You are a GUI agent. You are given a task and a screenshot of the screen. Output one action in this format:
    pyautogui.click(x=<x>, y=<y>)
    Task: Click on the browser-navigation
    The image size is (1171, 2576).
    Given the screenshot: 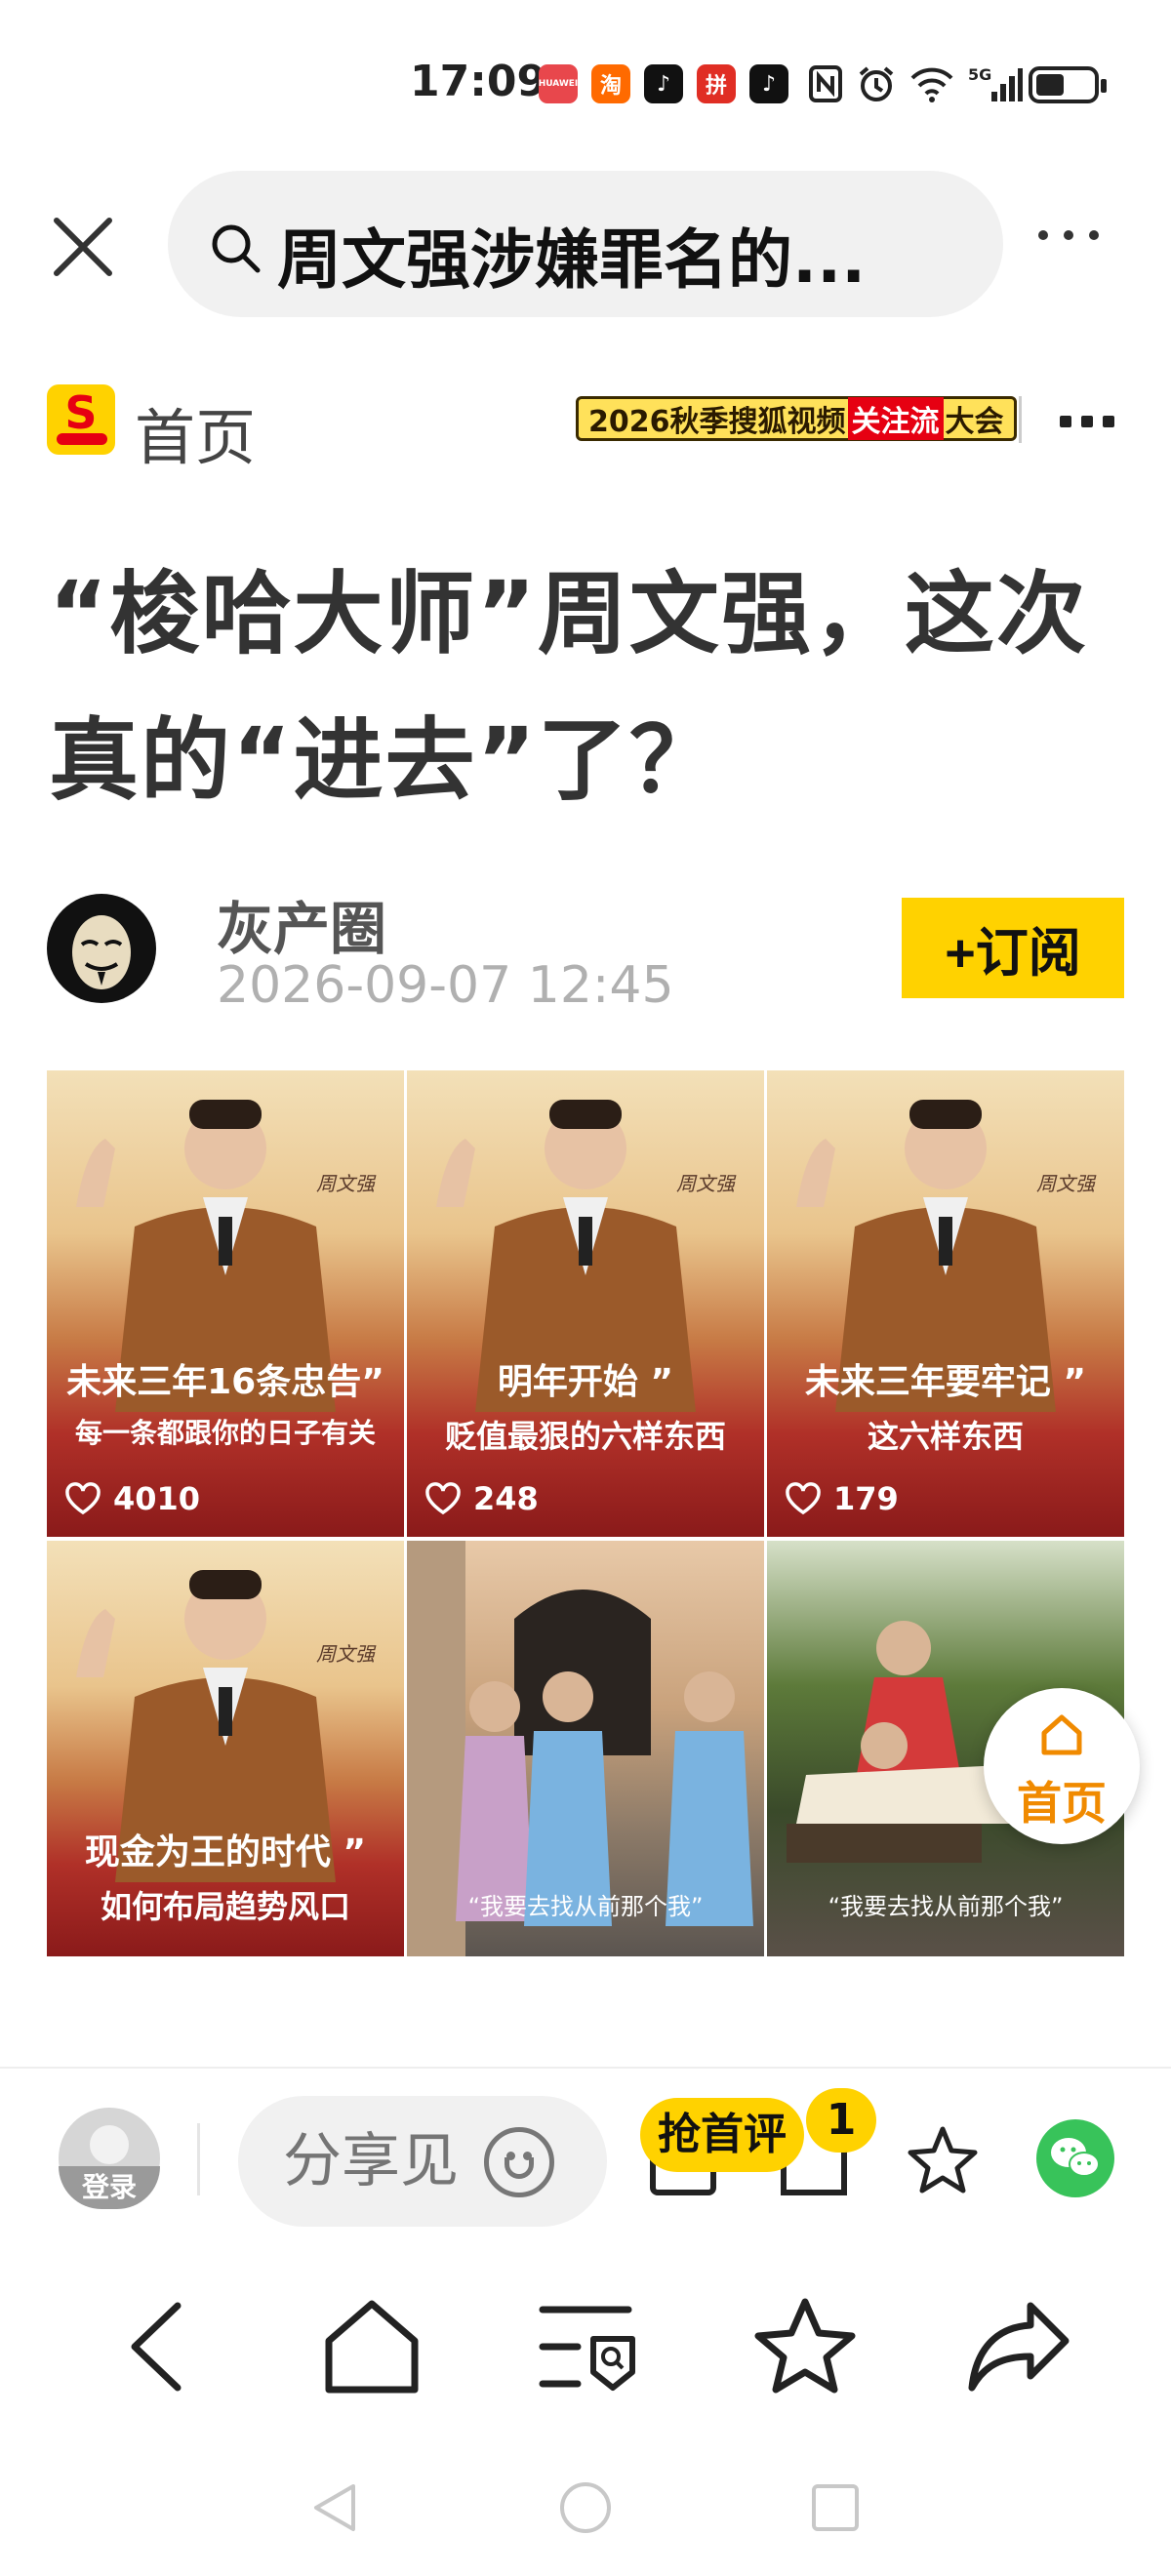 What is the action you would take?
    pyautogui.click(x=585, y=2342)
    